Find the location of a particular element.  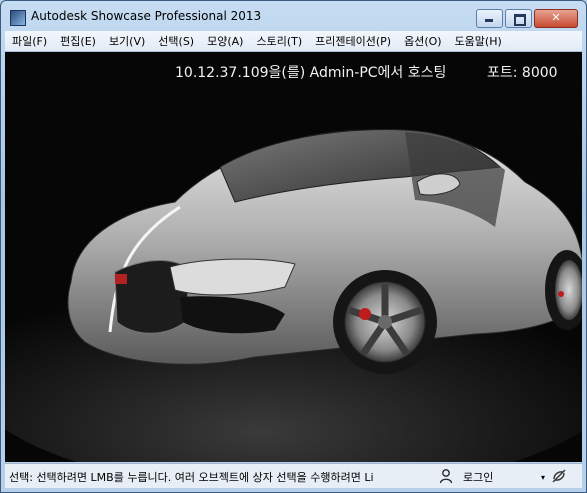

maximize-button is located at coordinates (518, 18).